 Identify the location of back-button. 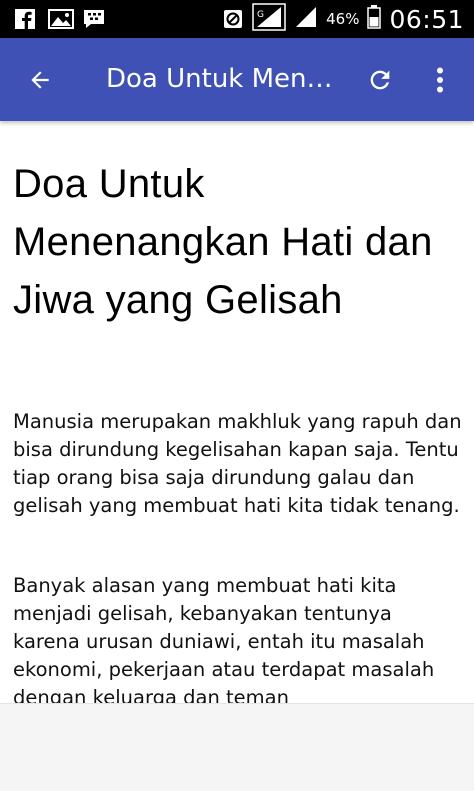
(40, 80).